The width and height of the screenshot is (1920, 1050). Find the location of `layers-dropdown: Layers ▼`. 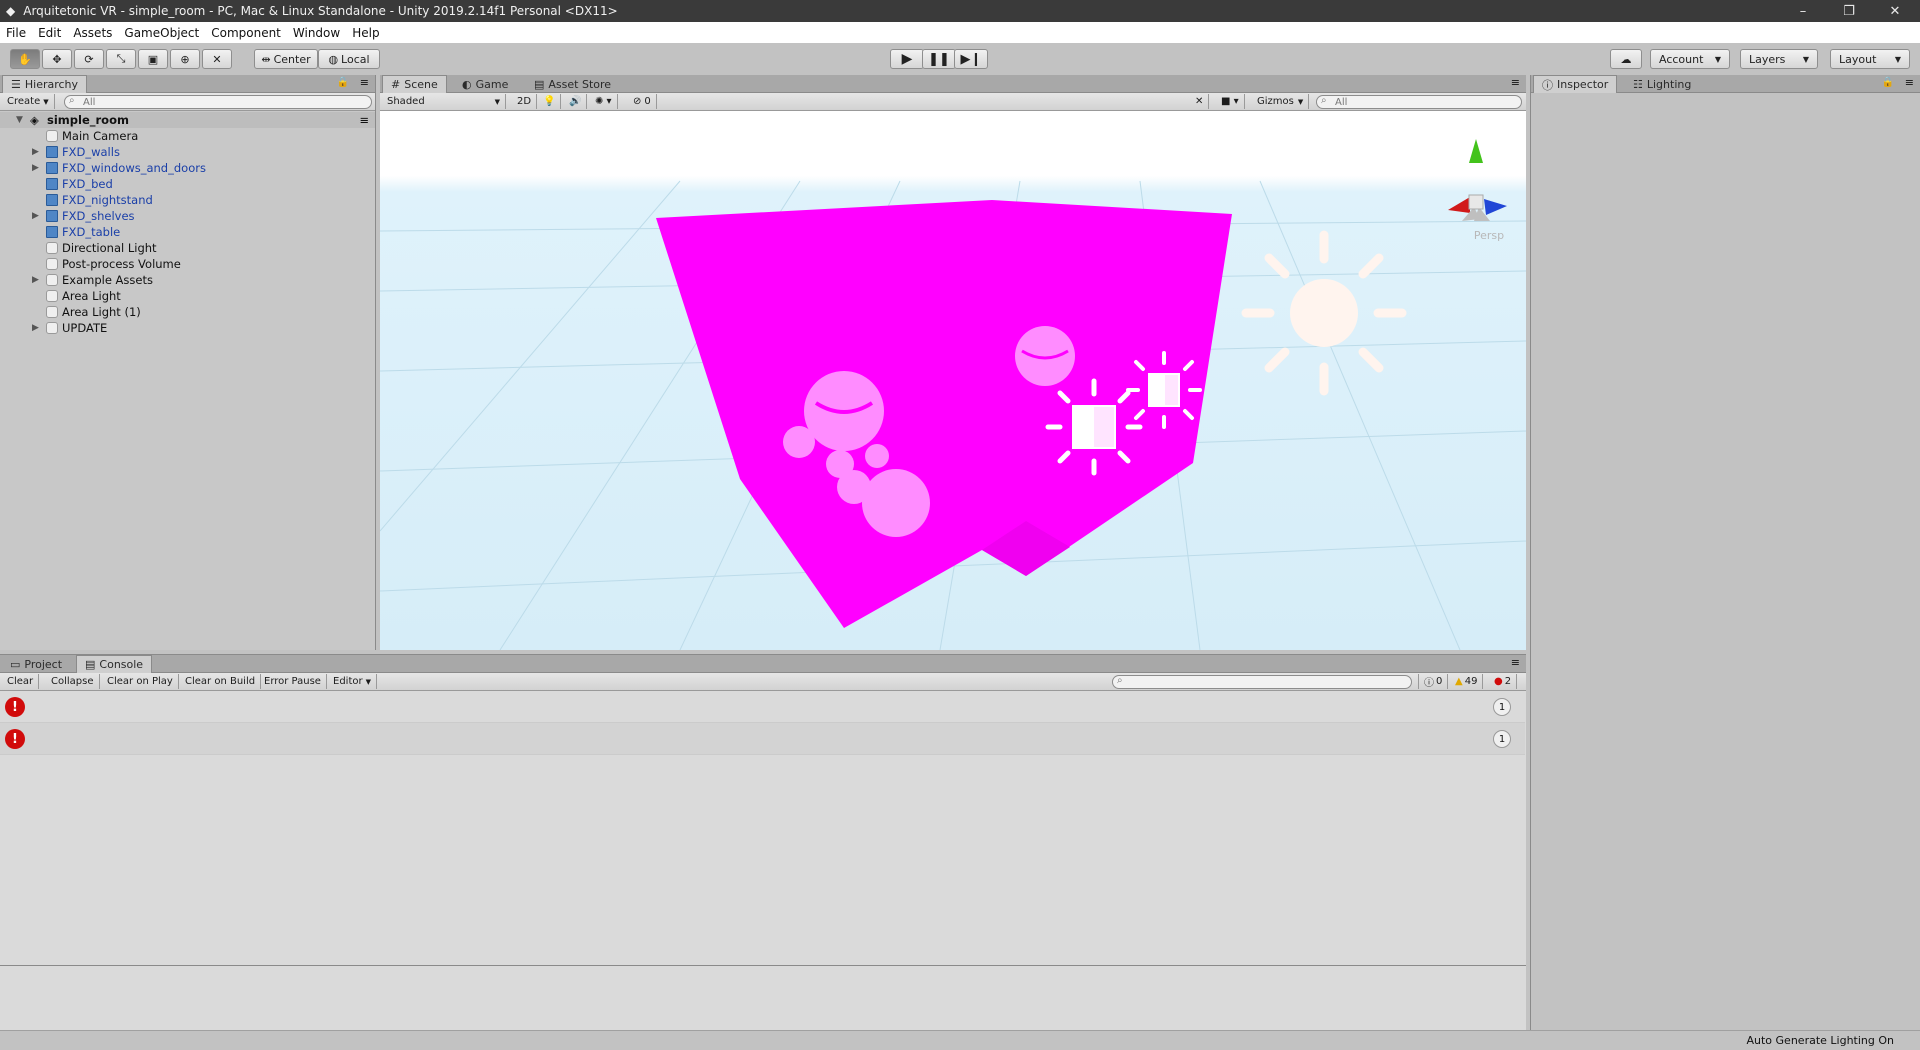

layers-dropdown: Layers ▼ is located at coordinates (1779, 59).